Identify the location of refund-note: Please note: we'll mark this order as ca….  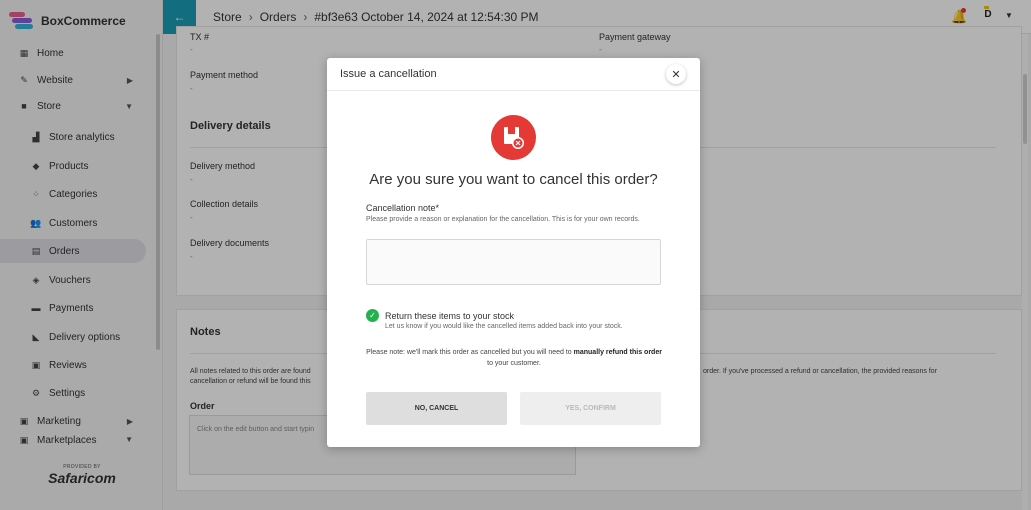
(514, 358).